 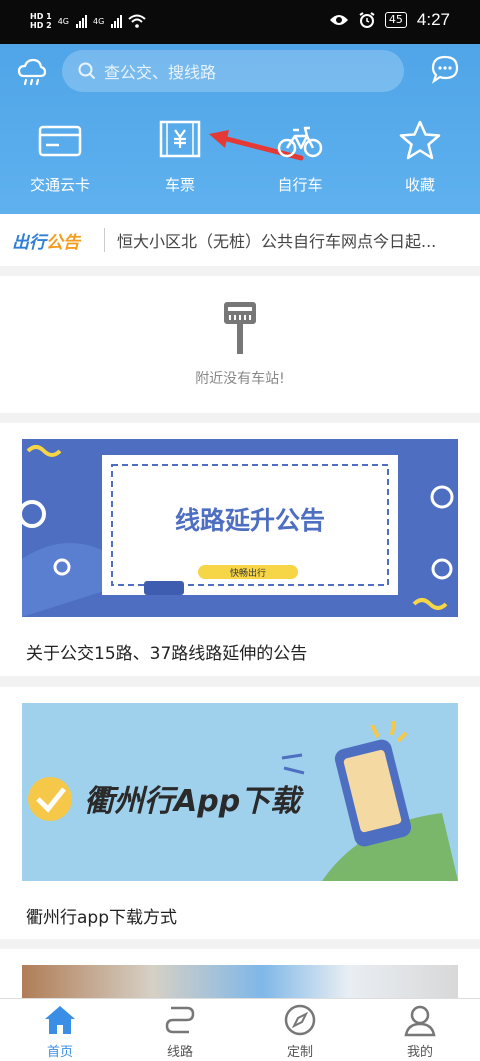 What do you see at coordinates (87, 71) in the screenshot?
I see `search-icon` at bounding box center [87, 71].